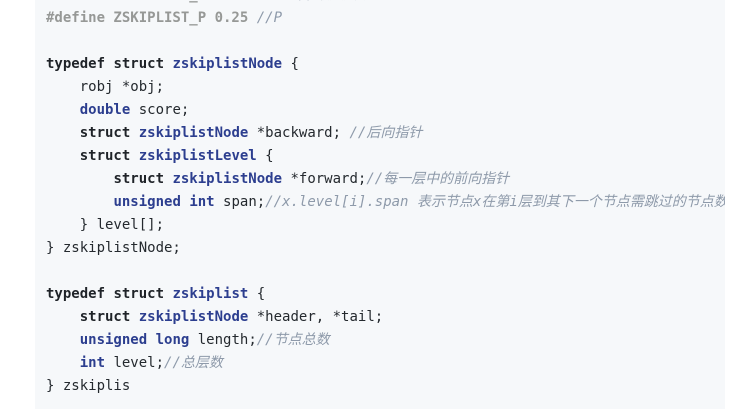  What do you see at coordinates (385, 156) in the screenshot?
I see `code-line: struct zskiplistLevel {` at bounding box center [385, 156].